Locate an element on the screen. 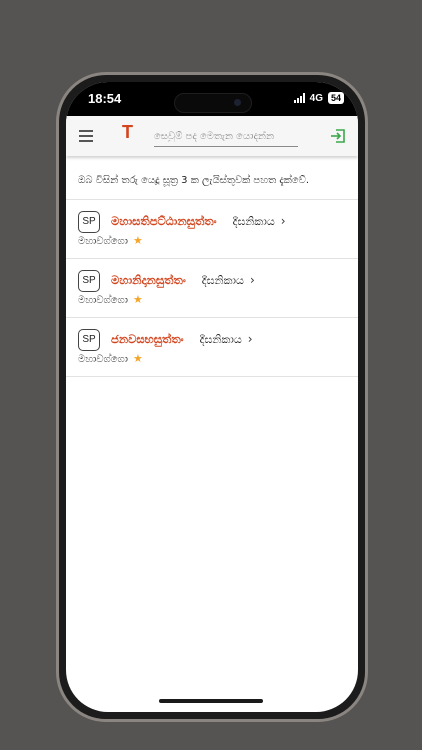  list-item: SP ජනවසභසුත්තං දීඝනිකාය › මහාවග්ගො ★ is located at coordinates (212, 347).